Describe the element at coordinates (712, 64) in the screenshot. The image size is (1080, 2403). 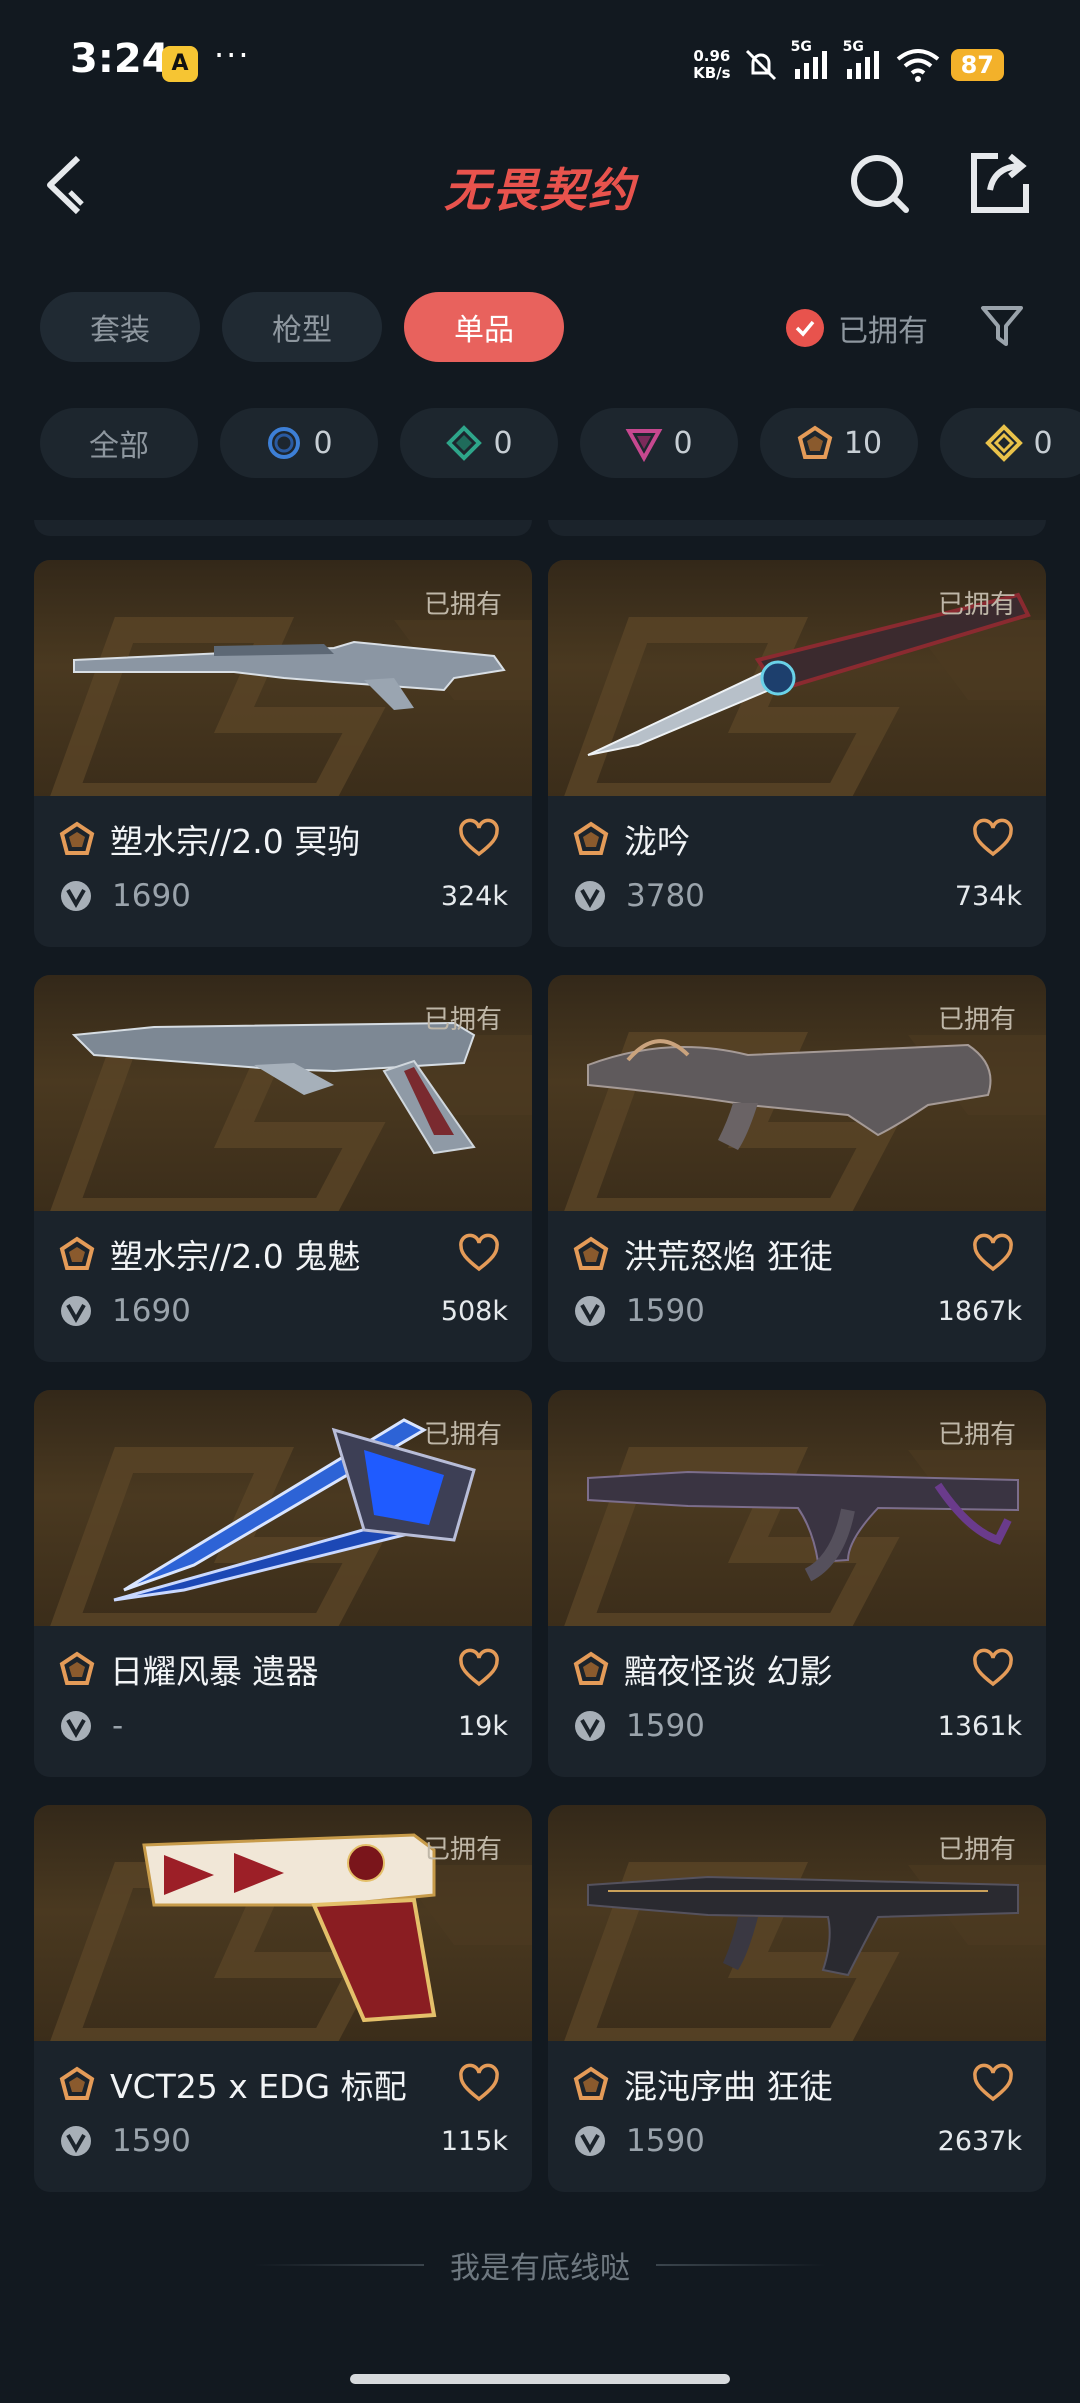
I see `network-speed: 0.96 KB/s` at that location.